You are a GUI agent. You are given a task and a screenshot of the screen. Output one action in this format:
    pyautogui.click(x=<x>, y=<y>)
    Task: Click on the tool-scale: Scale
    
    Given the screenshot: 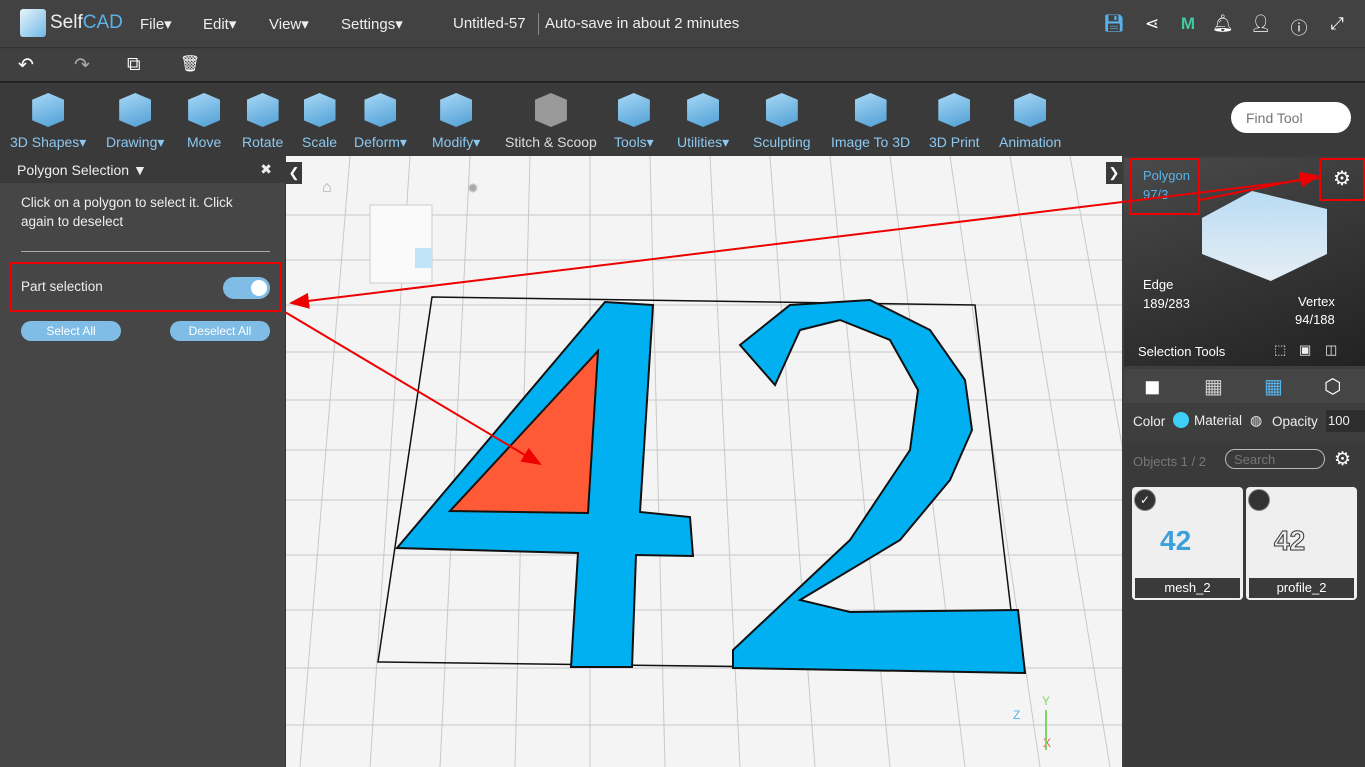 What is the action you would take?
    pyautogui.click(x=319, y=120)
    